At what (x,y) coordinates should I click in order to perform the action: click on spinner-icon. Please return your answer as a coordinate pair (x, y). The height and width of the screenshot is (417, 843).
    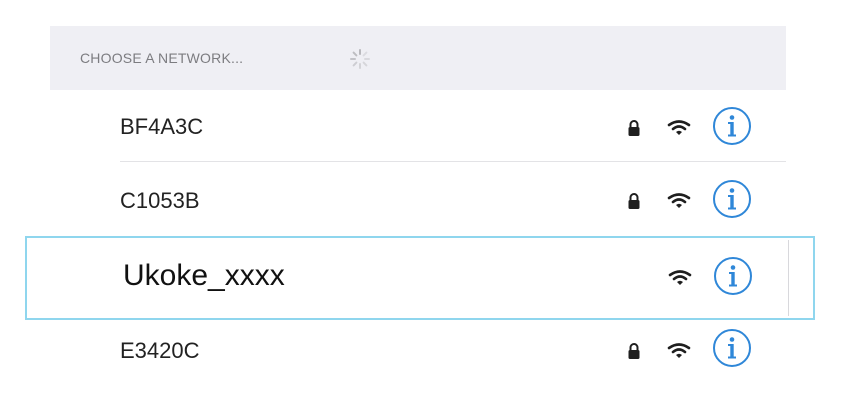
    Looking at the image, I should click on (360, 59).